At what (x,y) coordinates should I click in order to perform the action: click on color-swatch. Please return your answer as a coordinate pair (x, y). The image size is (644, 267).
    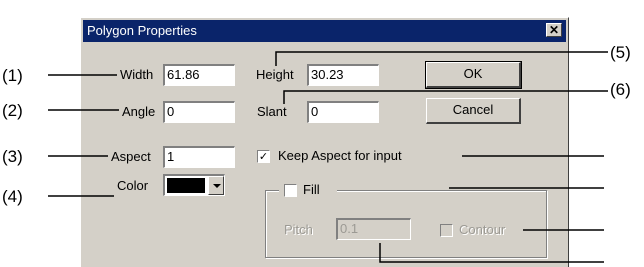
    Looking at the image, I should click on (186, 185).